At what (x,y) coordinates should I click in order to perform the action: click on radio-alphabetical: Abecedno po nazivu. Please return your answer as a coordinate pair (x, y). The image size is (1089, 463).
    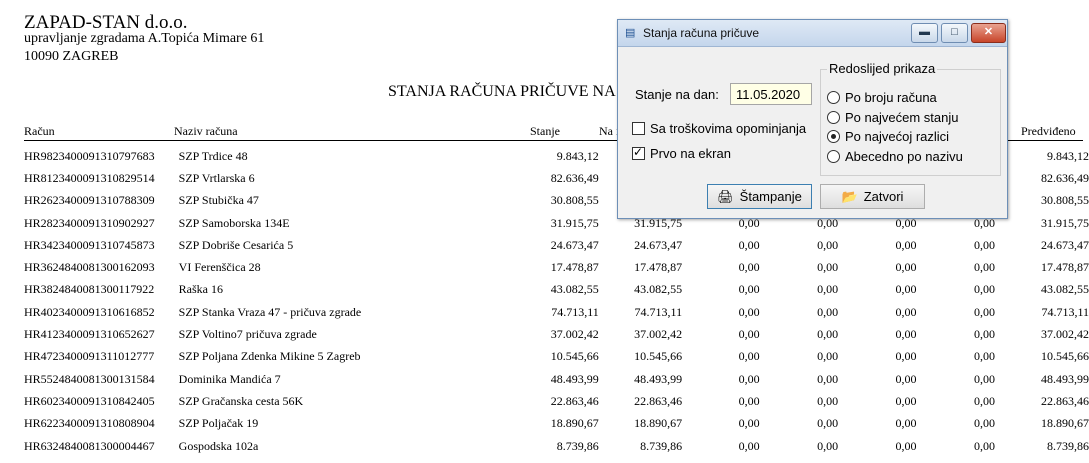
    Looking at the image, I should click on (895, 156).